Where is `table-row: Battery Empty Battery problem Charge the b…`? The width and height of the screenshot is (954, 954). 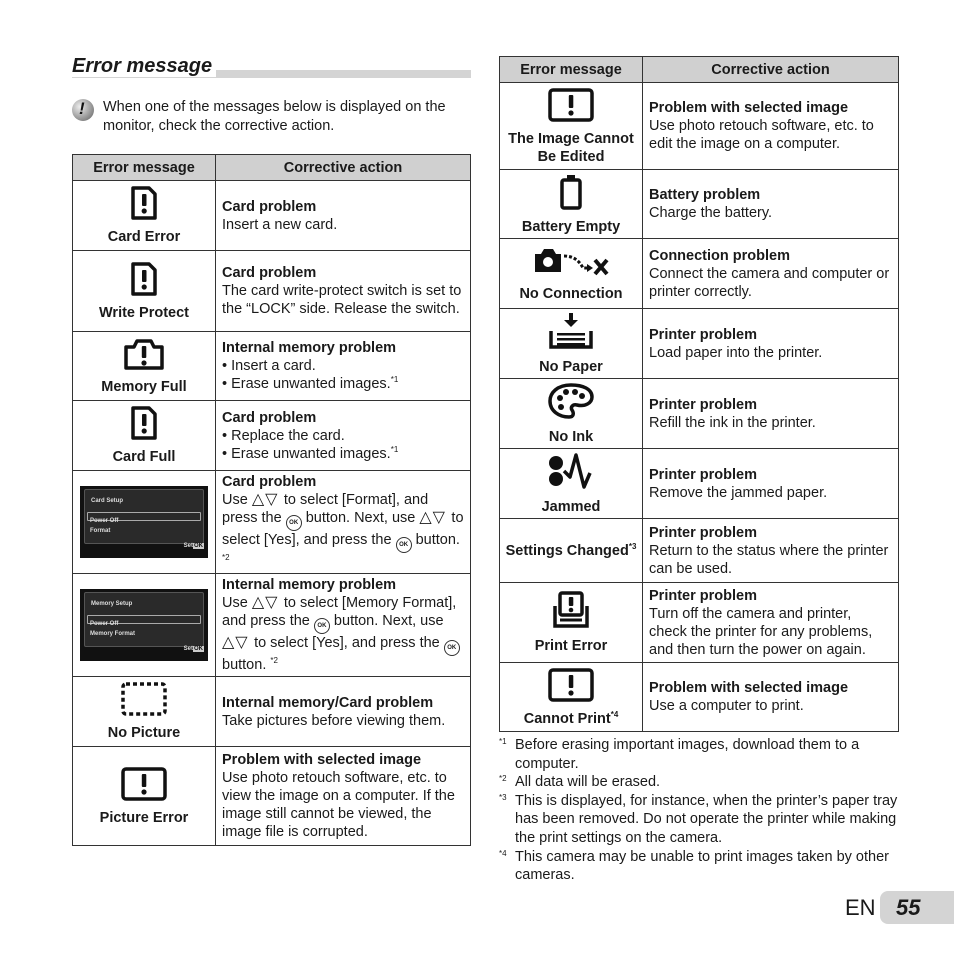
table-row: Battery Empty Battery problem Charge the b… is located at coordinates (699, 204).